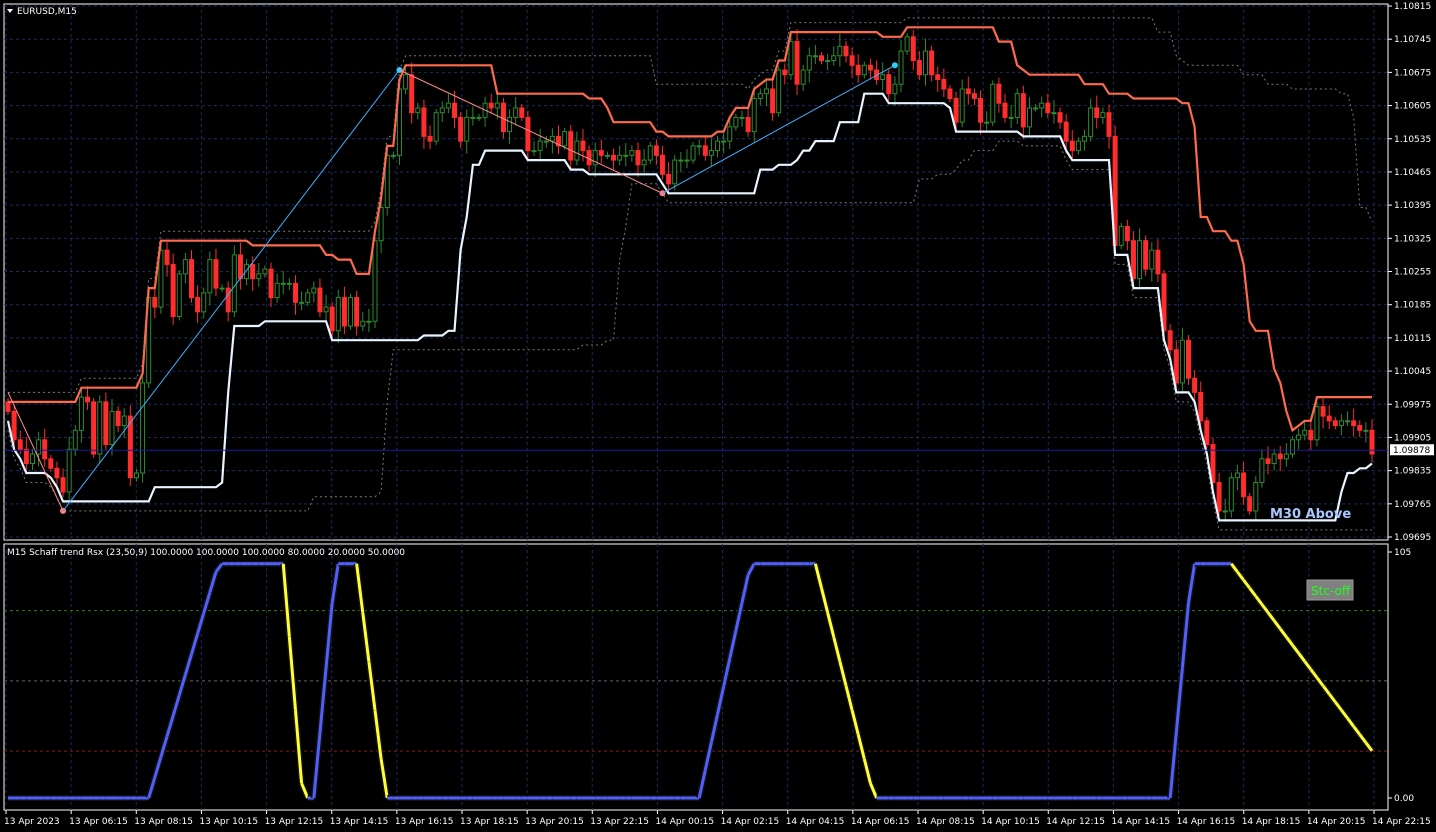 The width and height of the screenshot is (1436, 832). I want to click on stc-off-button: Stc-off, so click(1330, 590).